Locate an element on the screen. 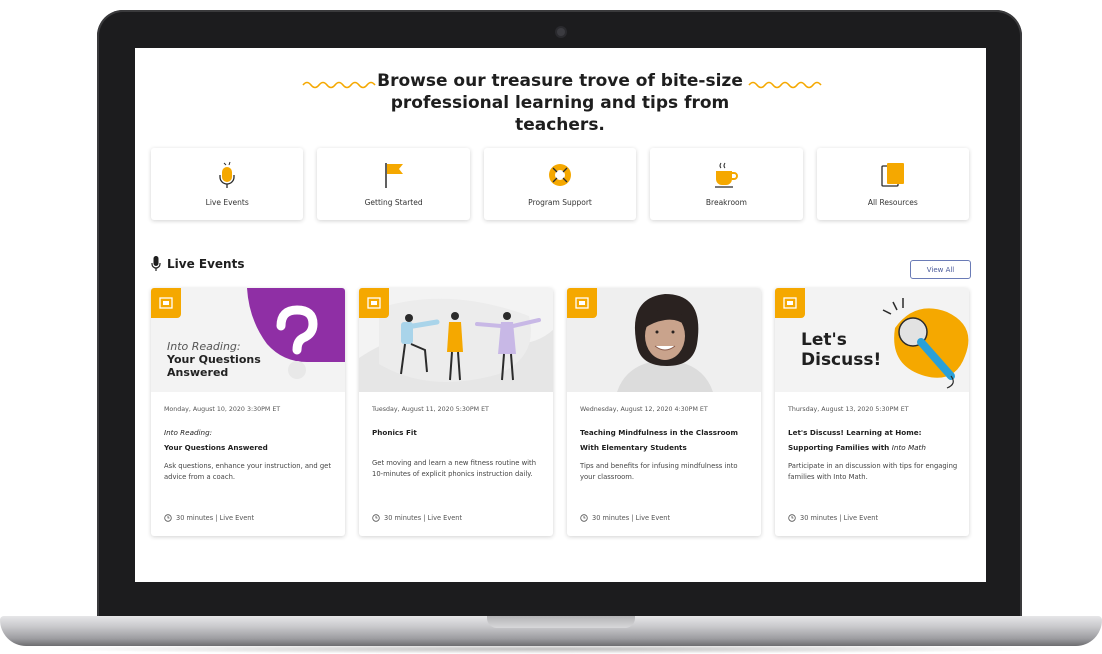  thumbnail-caption-line1: Your Questions is located at coordinates (214, 359).